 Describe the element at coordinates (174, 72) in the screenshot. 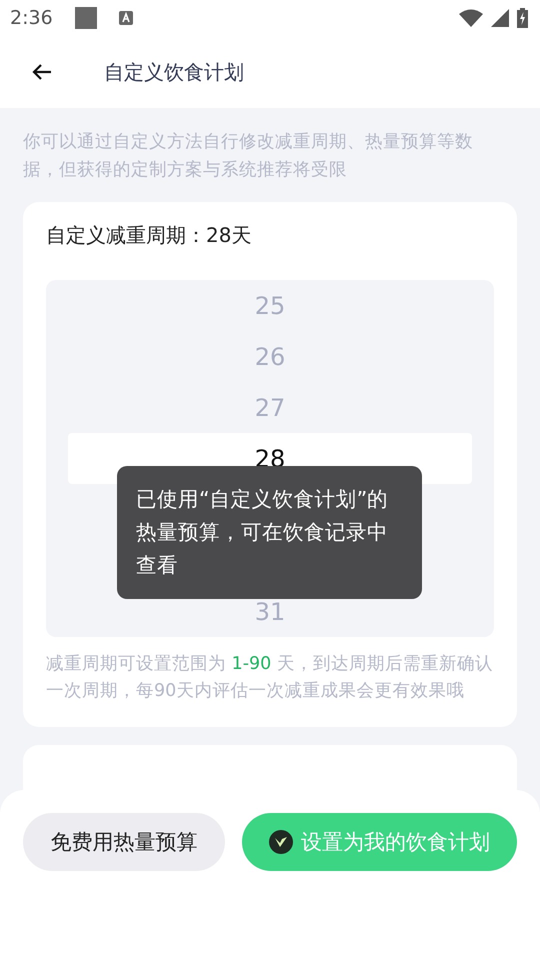

I see `page-title: 自定义饮食计划` at that location.